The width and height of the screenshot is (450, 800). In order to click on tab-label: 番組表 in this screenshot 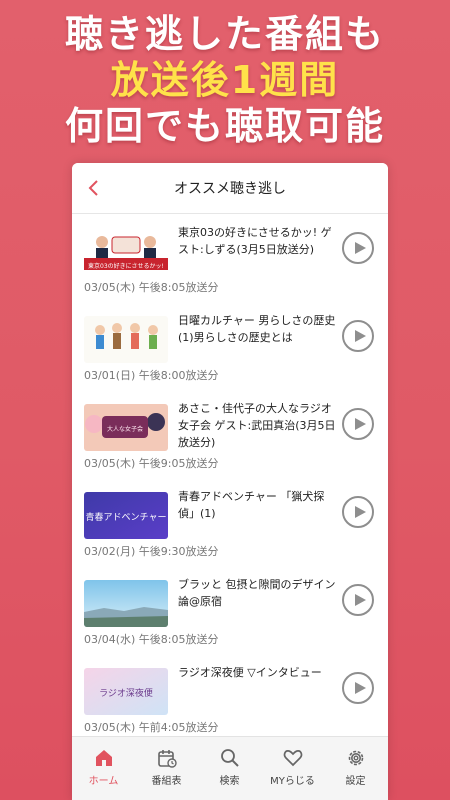, I will do `click(166, 781)`.